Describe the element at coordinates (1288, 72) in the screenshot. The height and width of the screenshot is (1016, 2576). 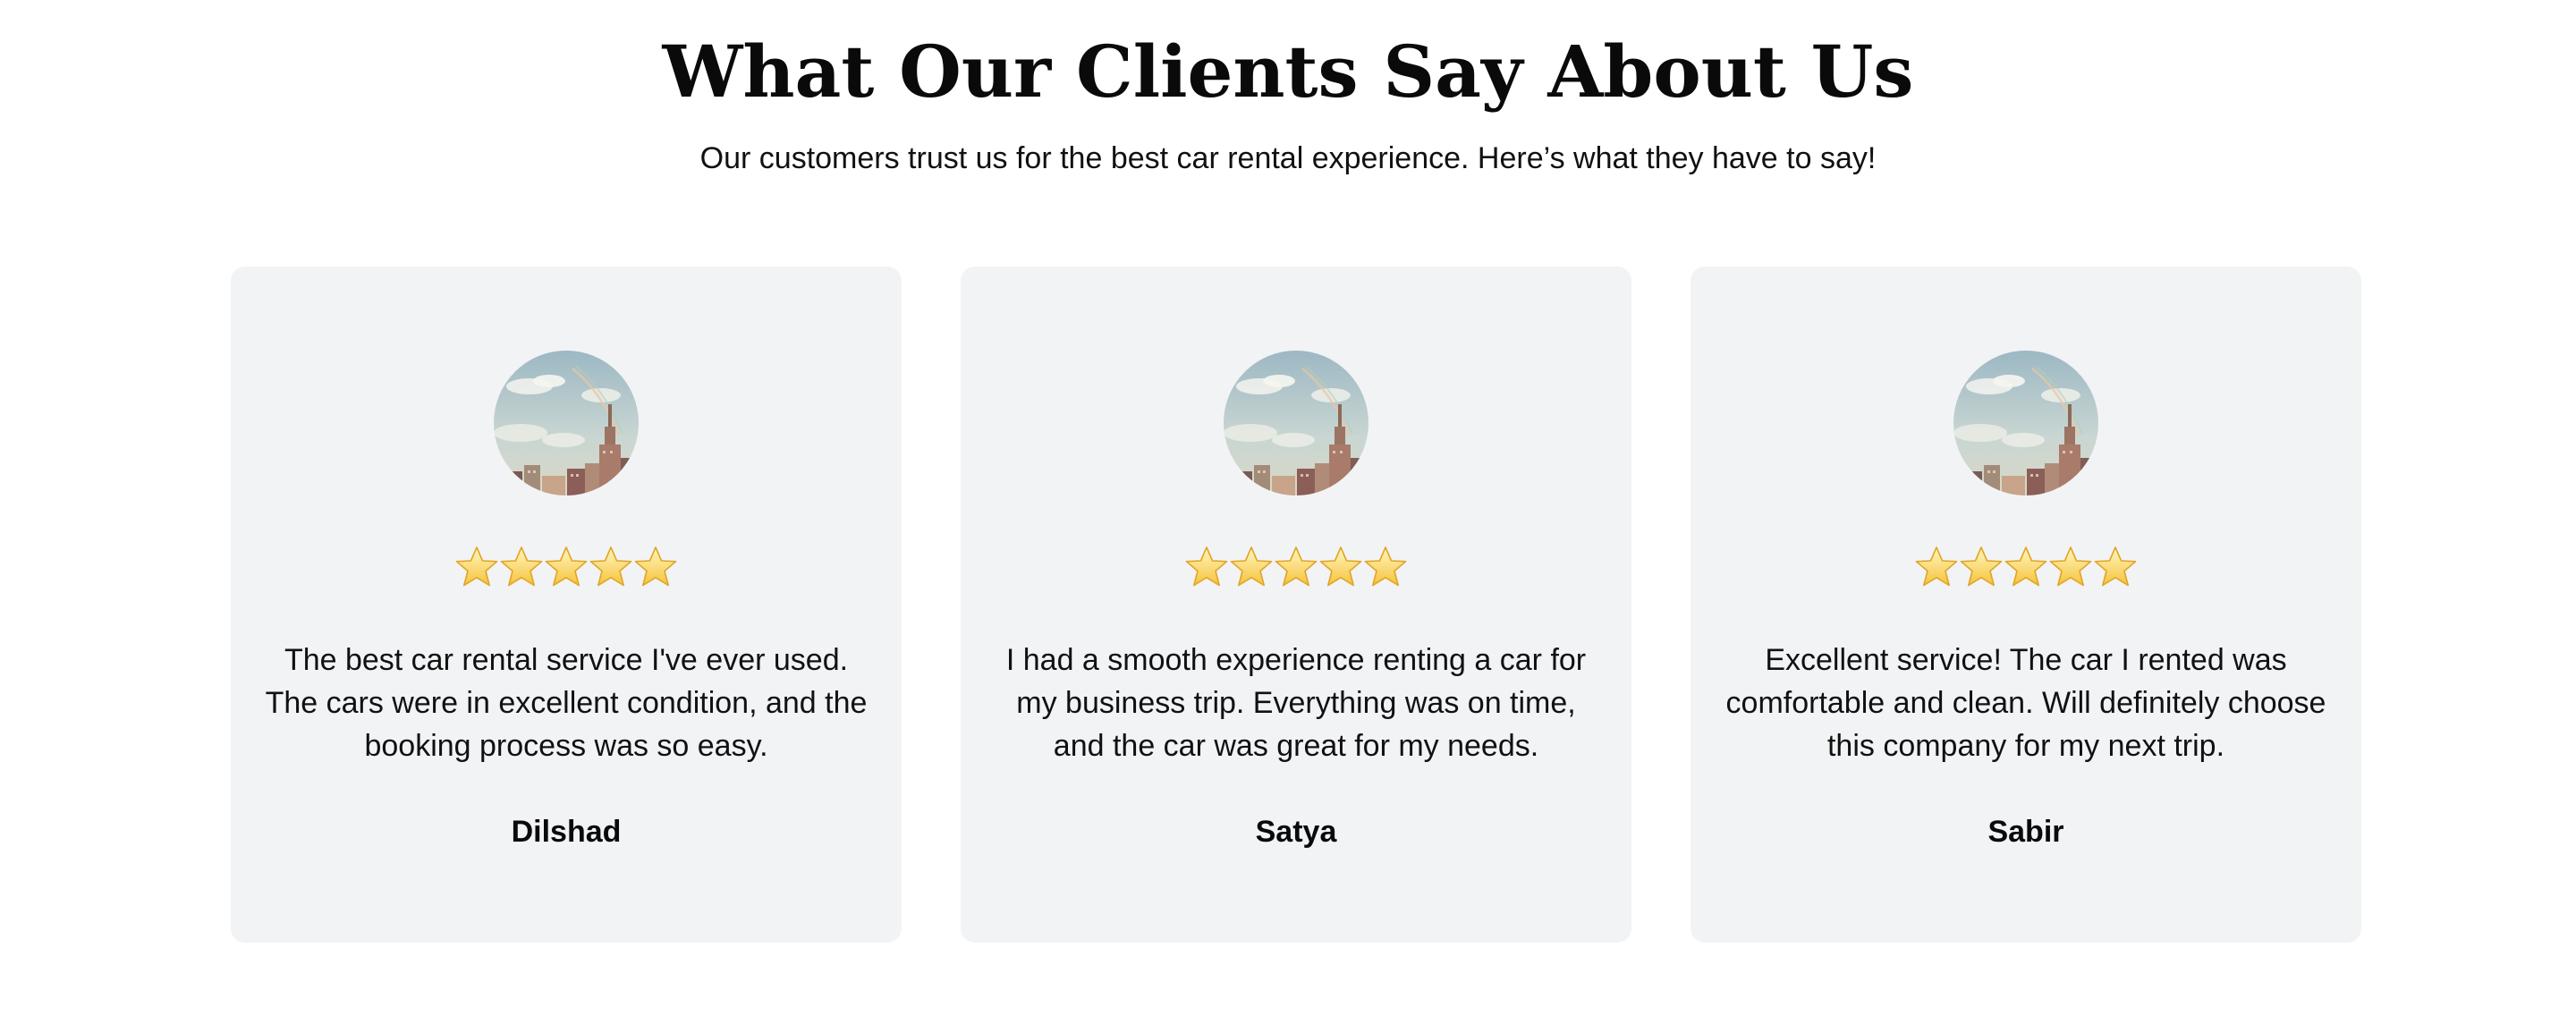
I see `page-title: What Our Clients Say About Us` at that location.